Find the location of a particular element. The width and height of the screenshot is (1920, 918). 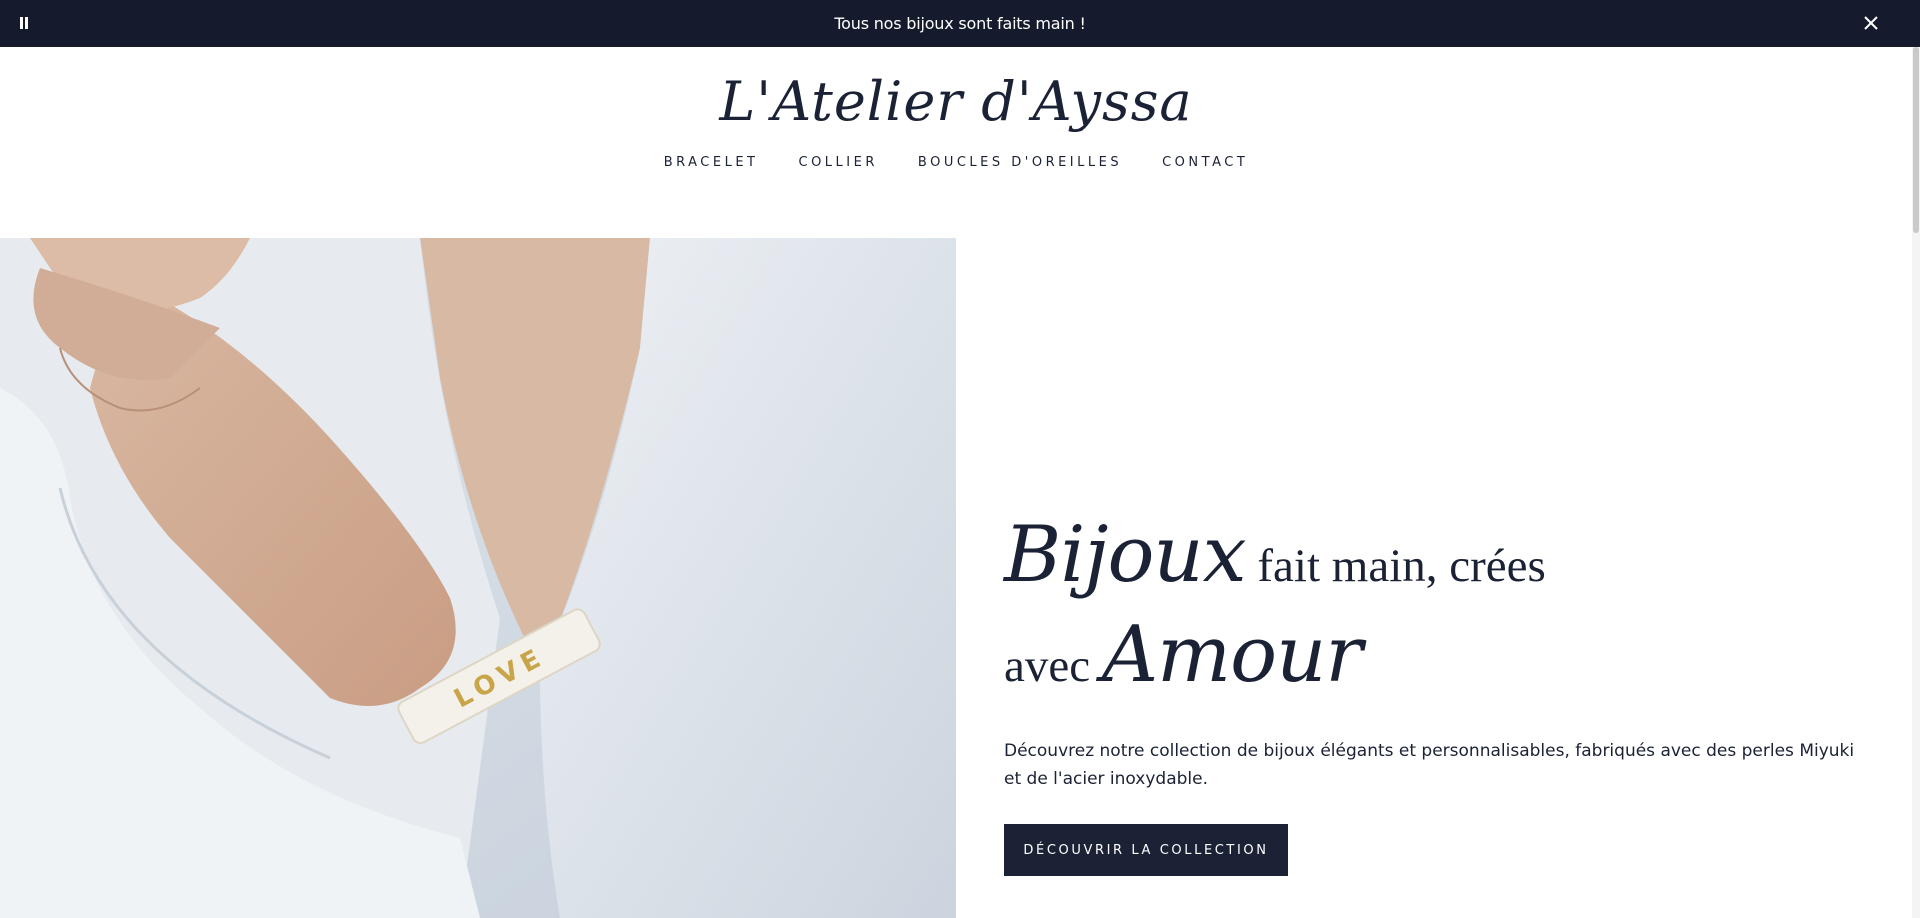

scrollbar-thumb is located at coordinates (1916, 140).